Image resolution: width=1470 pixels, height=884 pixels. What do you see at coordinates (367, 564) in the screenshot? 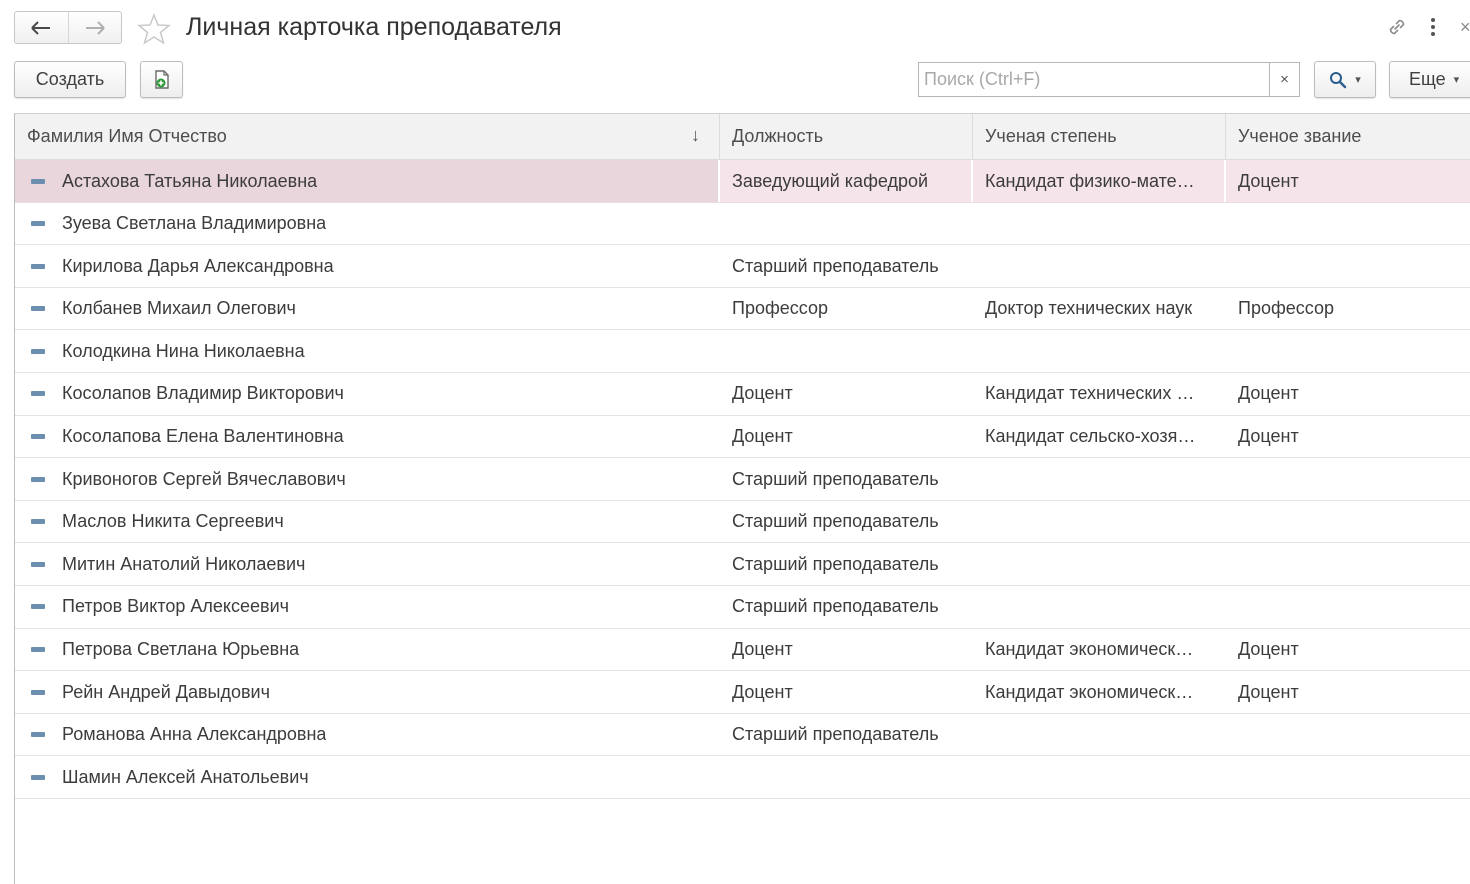
I see `cell-name: Митин Анатолий Николаевич` at bounding box center [367, 564].